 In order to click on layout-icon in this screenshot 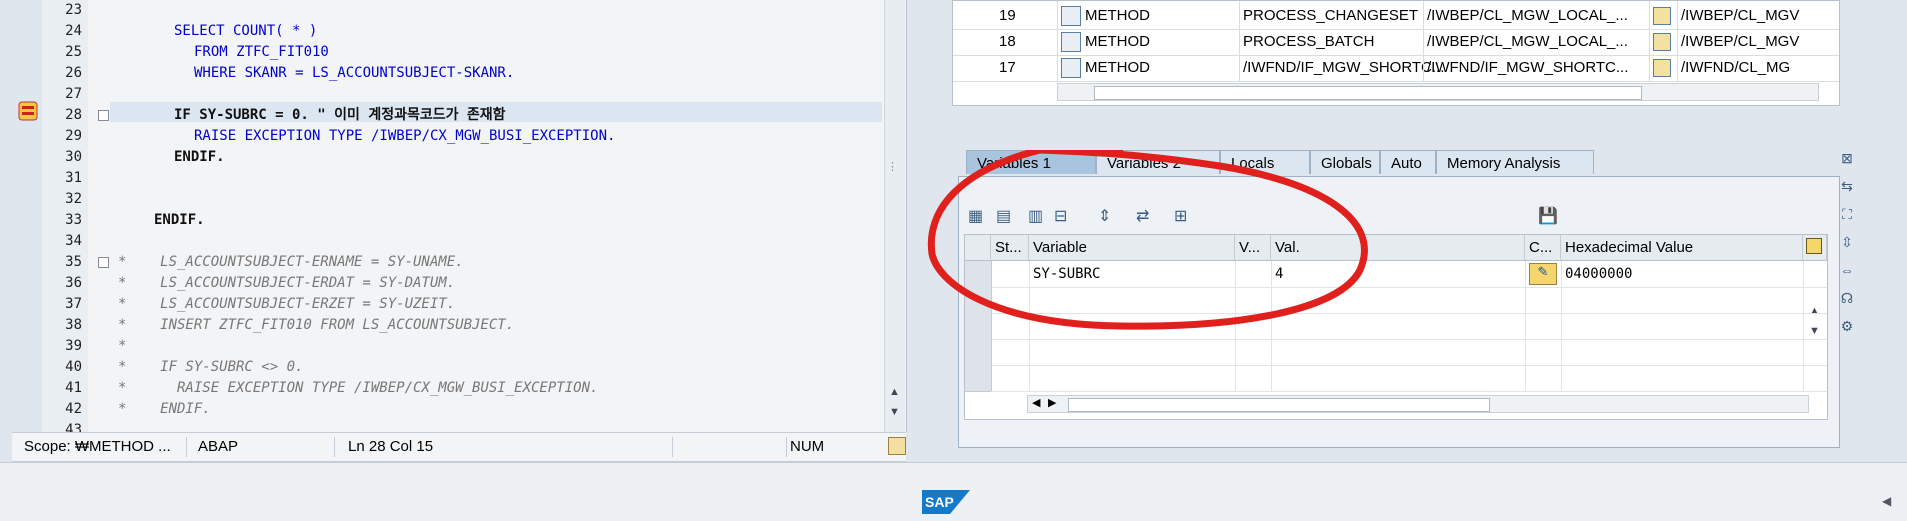, I will do `click(1815, 248)`.